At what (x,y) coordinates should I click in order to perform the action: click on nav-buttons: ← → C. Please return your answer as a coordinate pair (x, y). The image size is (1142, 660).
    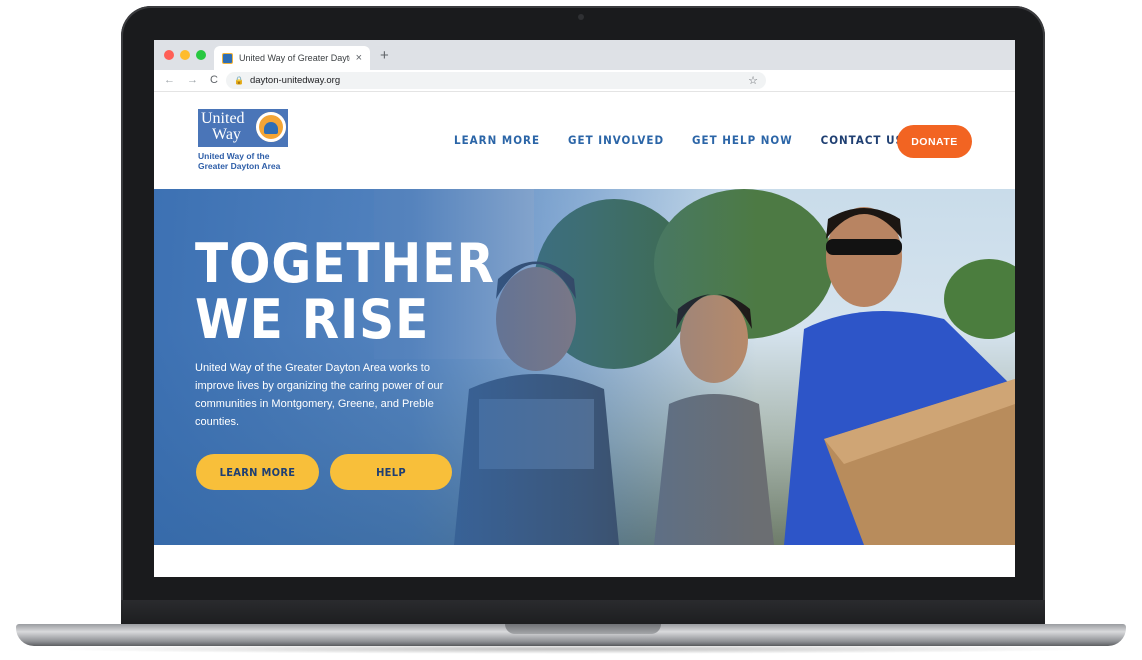
    Looking at the image, I should click on (191, 80).